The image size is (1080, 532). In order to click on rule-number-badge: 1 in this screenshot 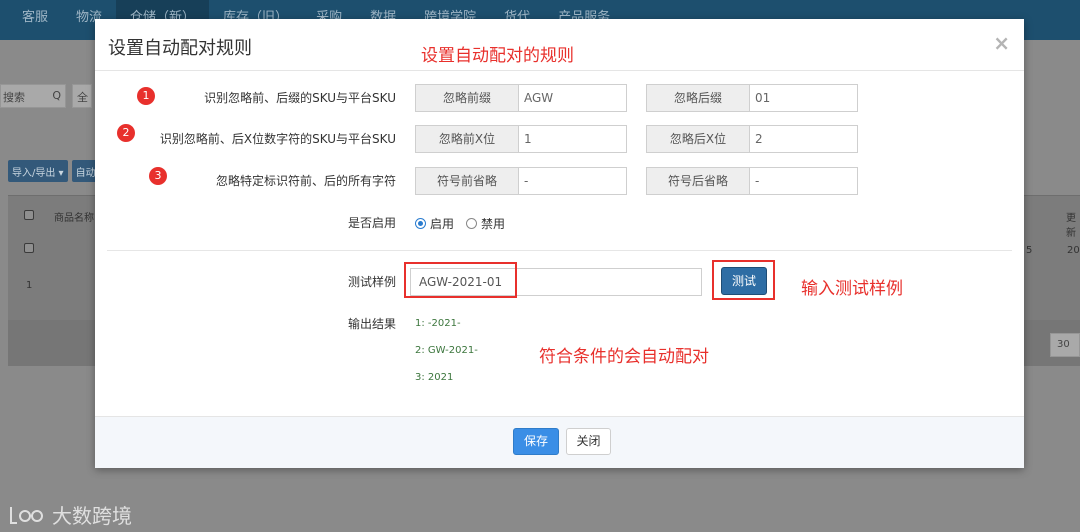, I will do `click(146, 96)`.